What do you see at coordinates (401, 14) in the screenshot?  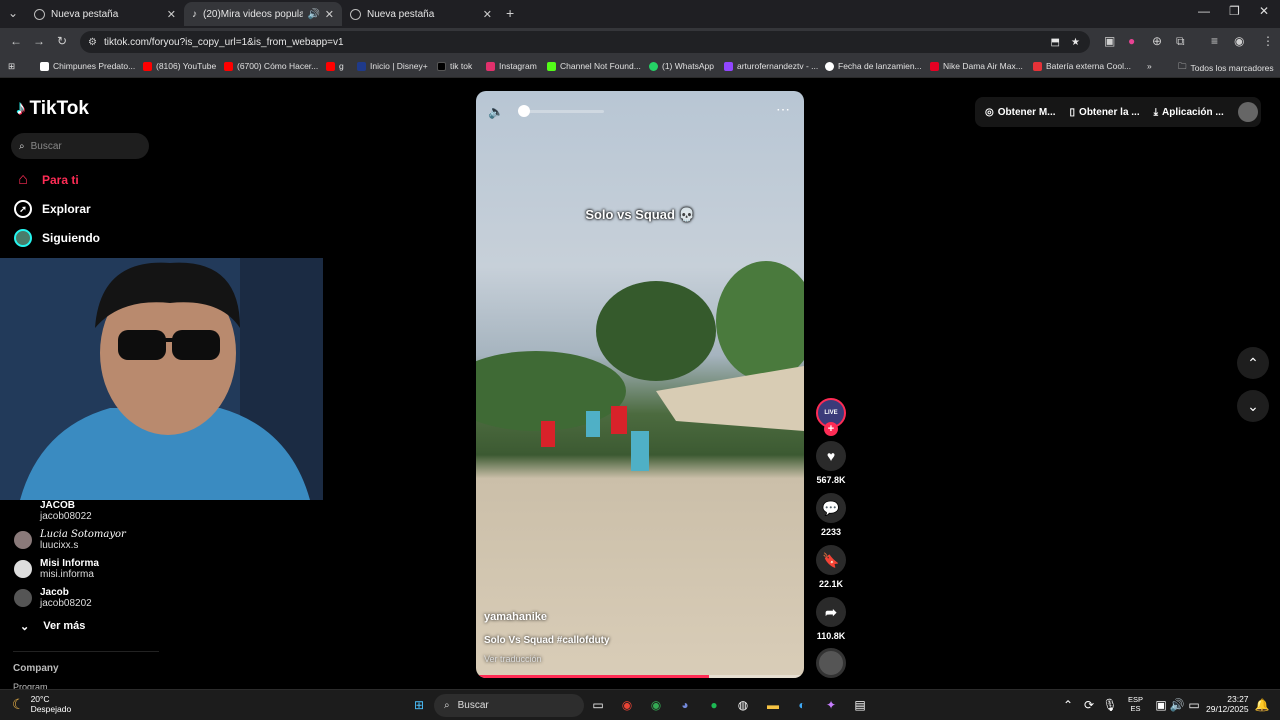 I see `tab-label: Nueva pestaña` at bounding box center [401, 14].